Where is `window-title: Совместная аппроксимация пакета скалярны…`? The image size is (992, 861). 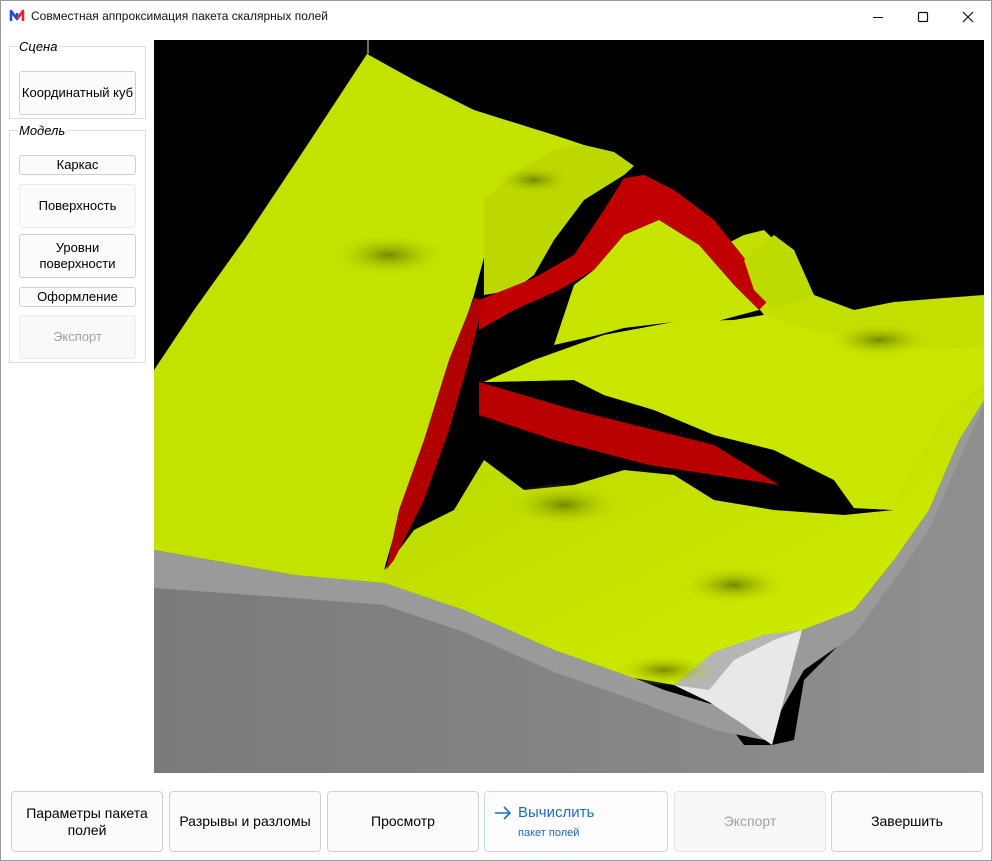
window-title: Совместная аппроксимация пакета скалярны… is located at coordinates (180, 16).